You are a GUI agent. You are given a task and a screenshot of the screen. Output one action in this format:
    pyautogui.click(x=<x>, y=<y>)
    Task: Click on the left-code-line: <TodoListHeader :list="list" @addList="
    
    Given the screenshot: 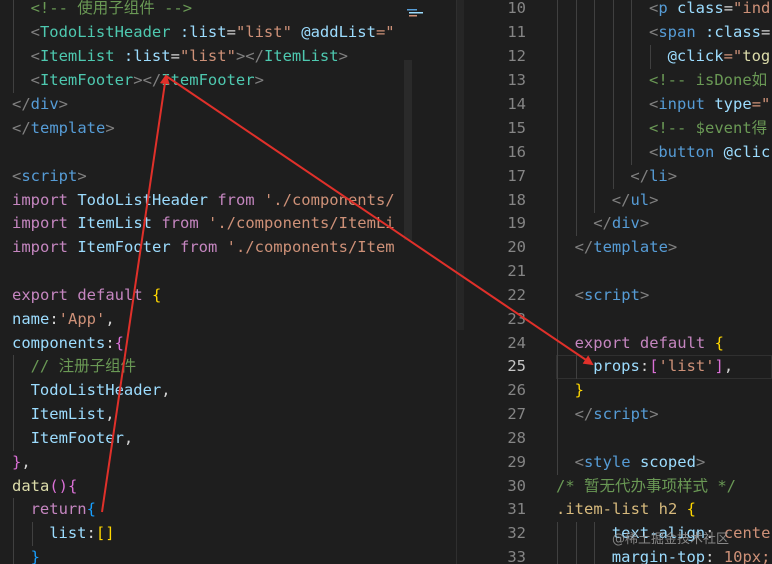 What is the action you would take?
    pyautogui.click(x=206, y=33)
    